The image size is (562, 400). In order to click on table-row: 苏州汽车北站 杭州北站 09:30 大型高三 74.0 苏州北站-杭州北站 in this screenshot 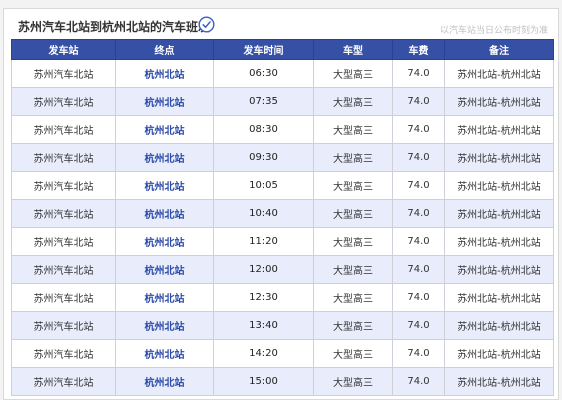, I will do `click(282, 157)`.